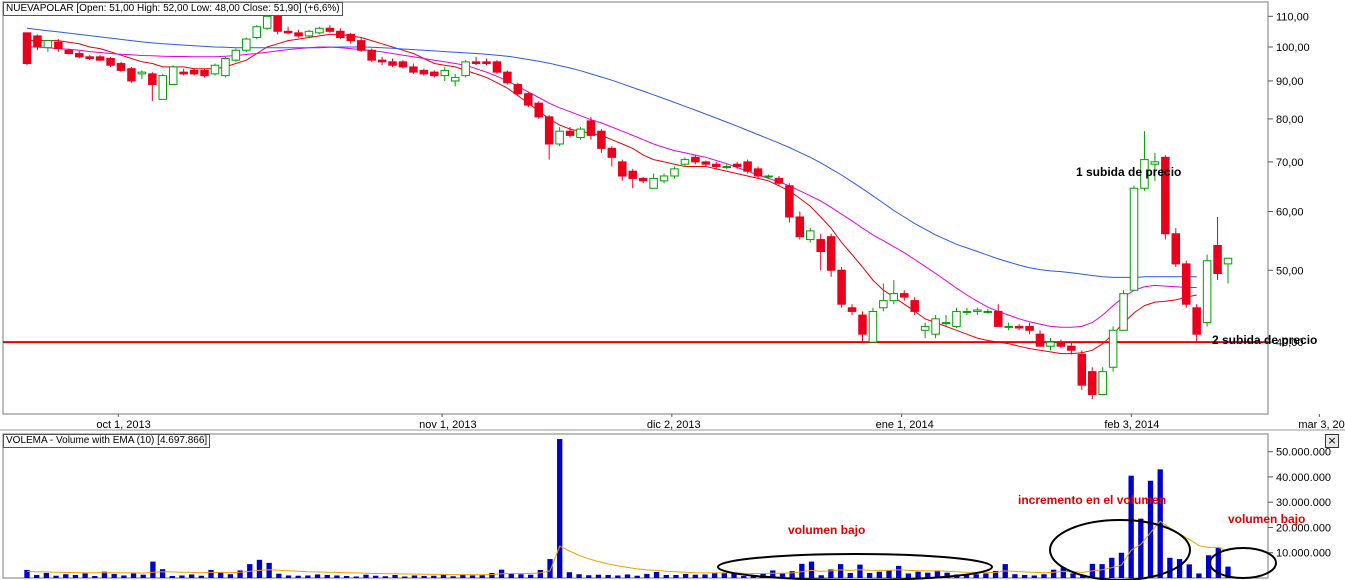 The width and height of the screenshot is (1345, 580). I want to click on price-y-tick-label: 50,00, so click(1290, 271).